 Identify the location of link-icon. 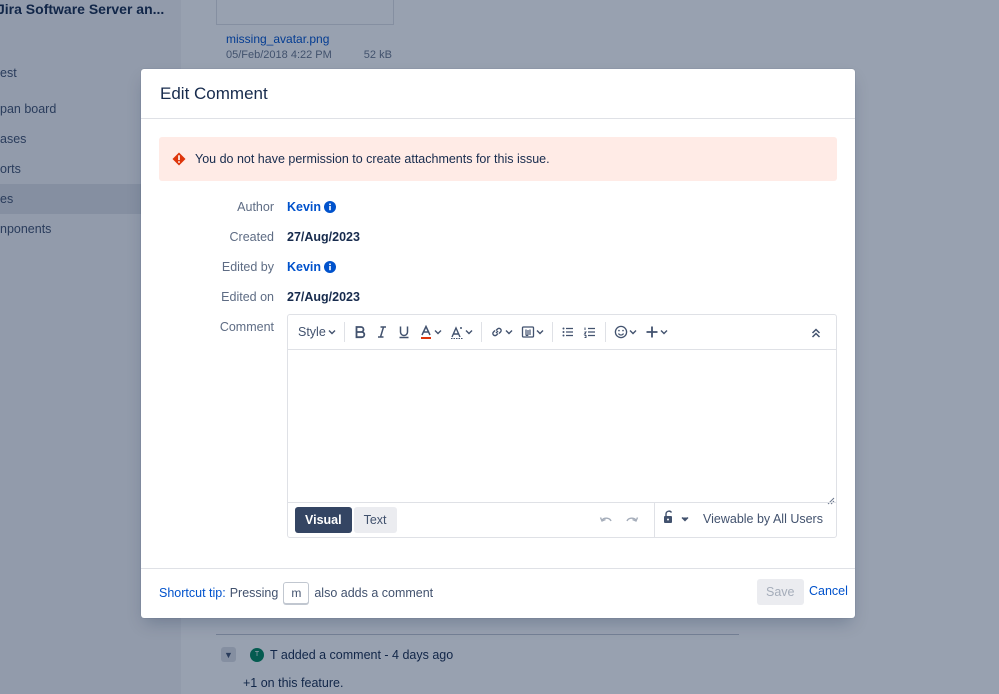
(497, 332).